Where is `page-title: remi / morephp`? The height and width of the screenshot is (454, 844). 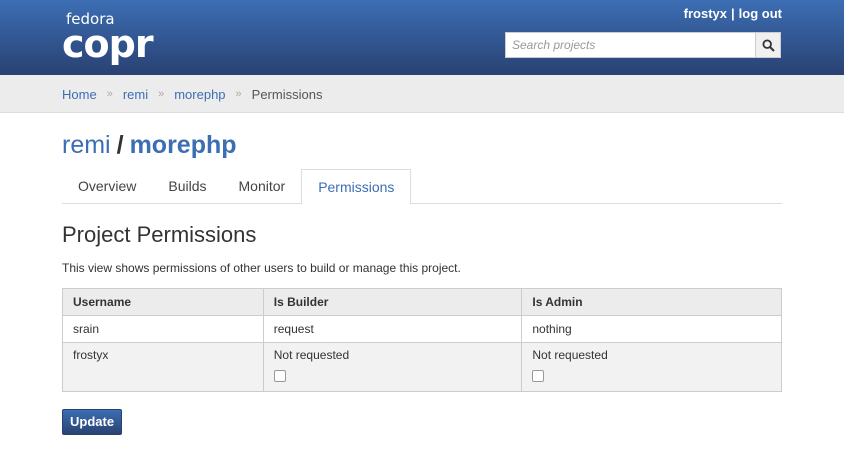
page-title: remi / morephp is located at coordinates (149, 145).